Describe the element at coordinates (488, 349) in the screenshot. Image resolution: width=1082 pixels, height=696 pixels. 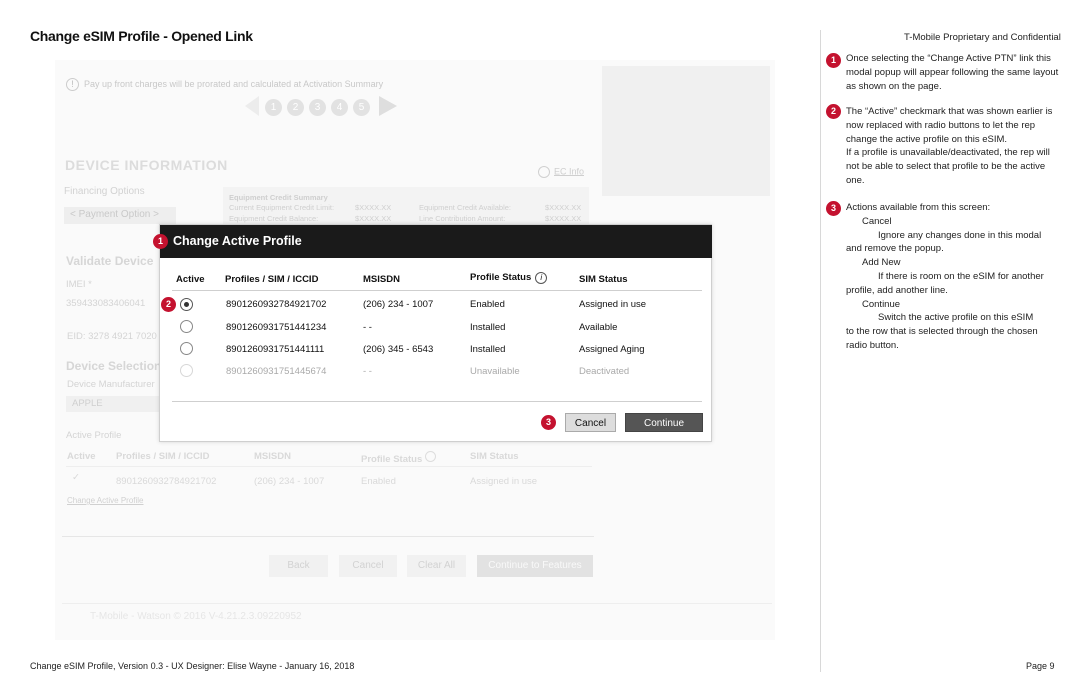
I see `row-3-profile-status: Installed` at that location.